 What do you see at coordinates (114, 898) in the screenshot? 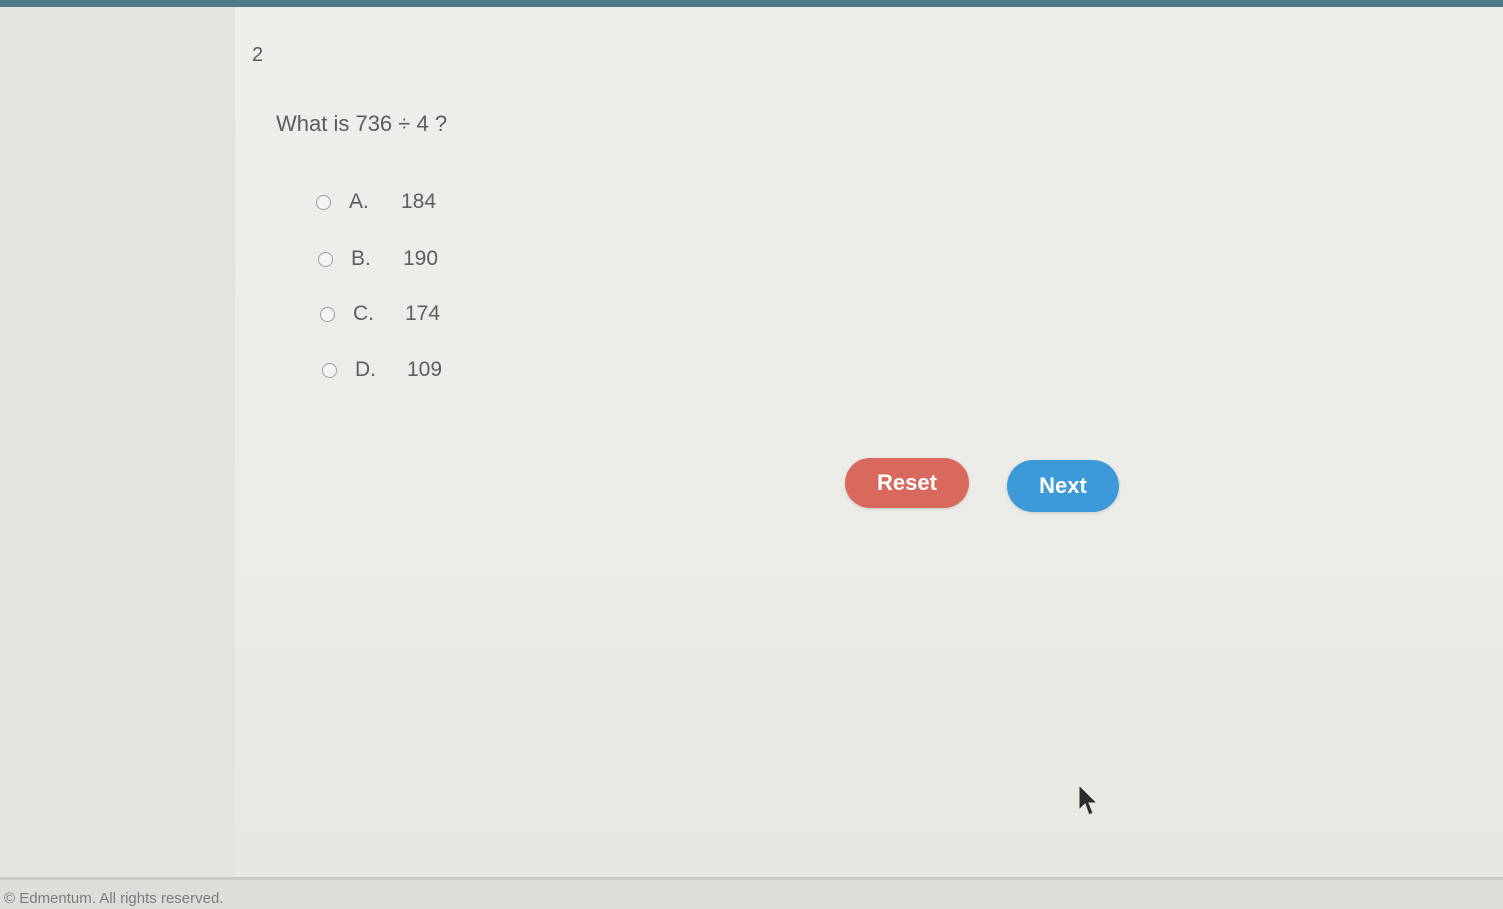
I see `copyright-text: © Edmentum. All rights reserved.` at bounding box center [114, 898].